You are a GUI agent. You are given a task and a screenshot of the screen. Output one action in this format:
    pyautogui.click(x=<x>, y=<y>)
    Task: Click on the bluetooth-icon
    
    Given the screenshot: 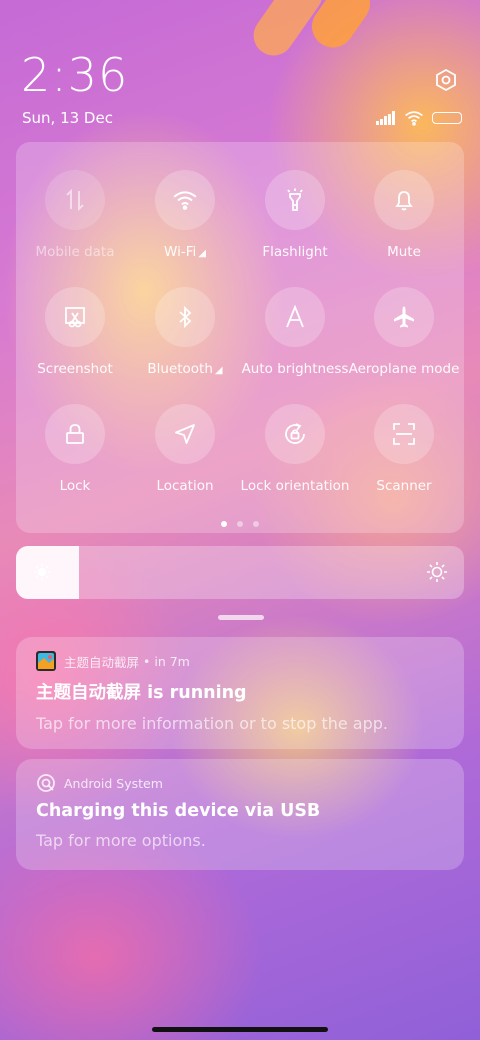 What is the action you would take?
    pyautogui.click(x=185, y=317)
    